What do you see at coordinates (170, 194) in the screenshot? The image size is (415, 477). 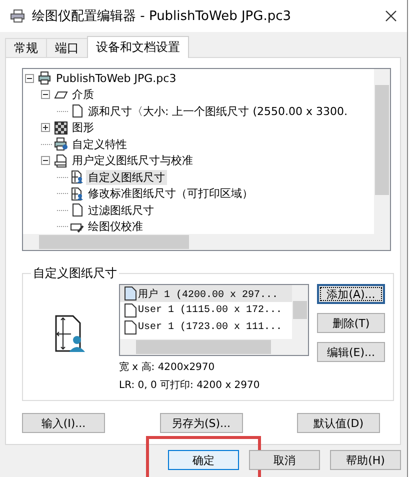 I see `tree-item: 修改标准图纸尺寸（可打印区域）` at bounding box center [170, 194].